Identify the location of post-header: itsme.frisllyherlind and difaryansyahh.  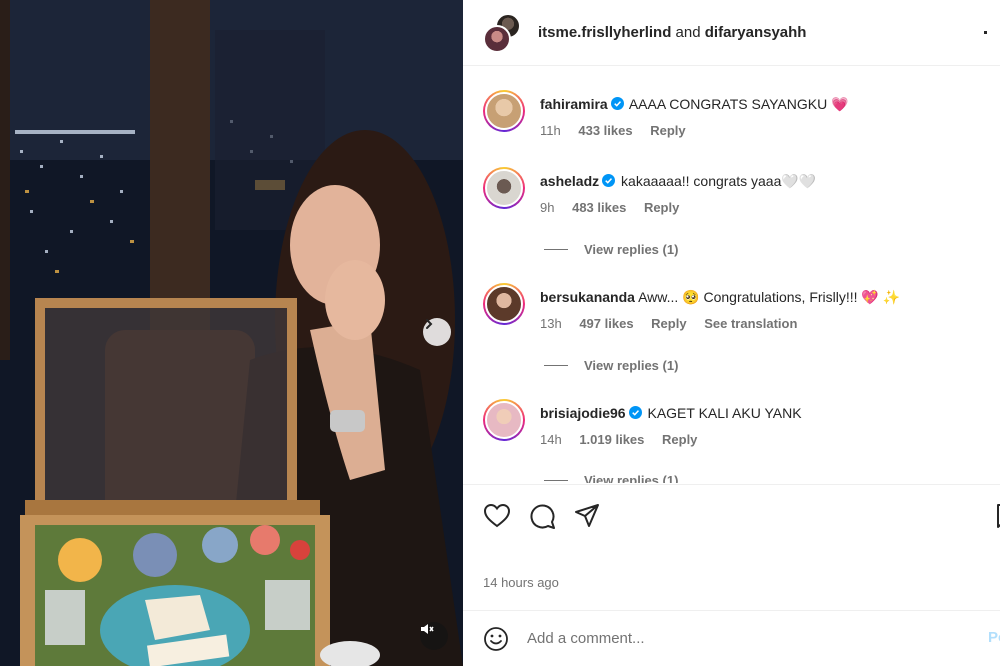
(731, 33).